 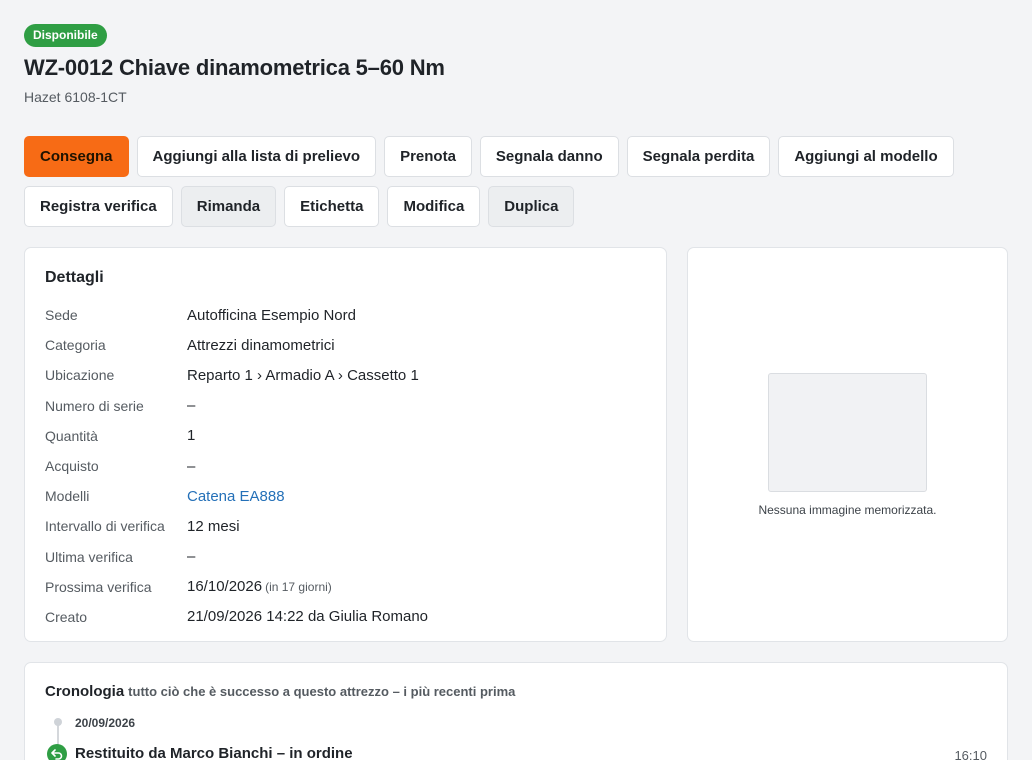 I want to click on detail-label: Sede, so click(x=61, y=315).